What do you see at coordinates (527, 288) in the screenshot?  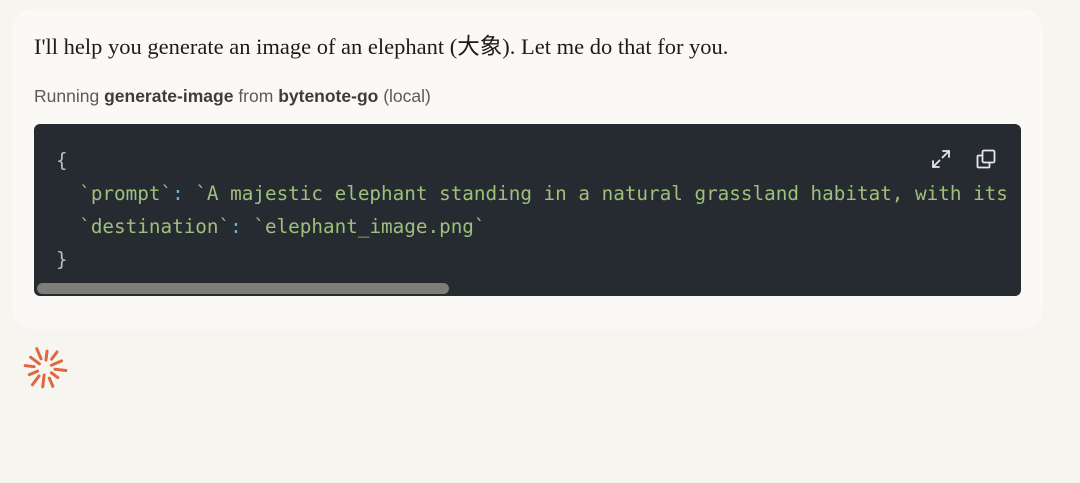 I see `horizontal-scrollbar` at bounding box center [527, 288].